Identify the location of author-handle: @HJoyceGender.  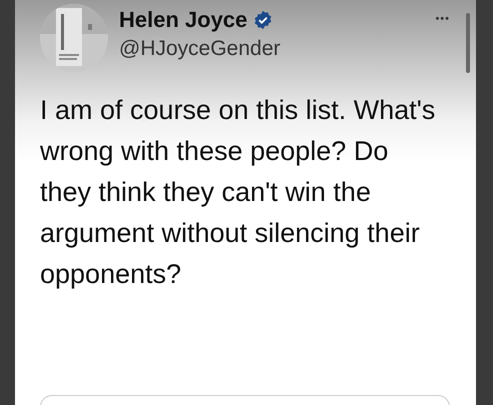
(199, 49).